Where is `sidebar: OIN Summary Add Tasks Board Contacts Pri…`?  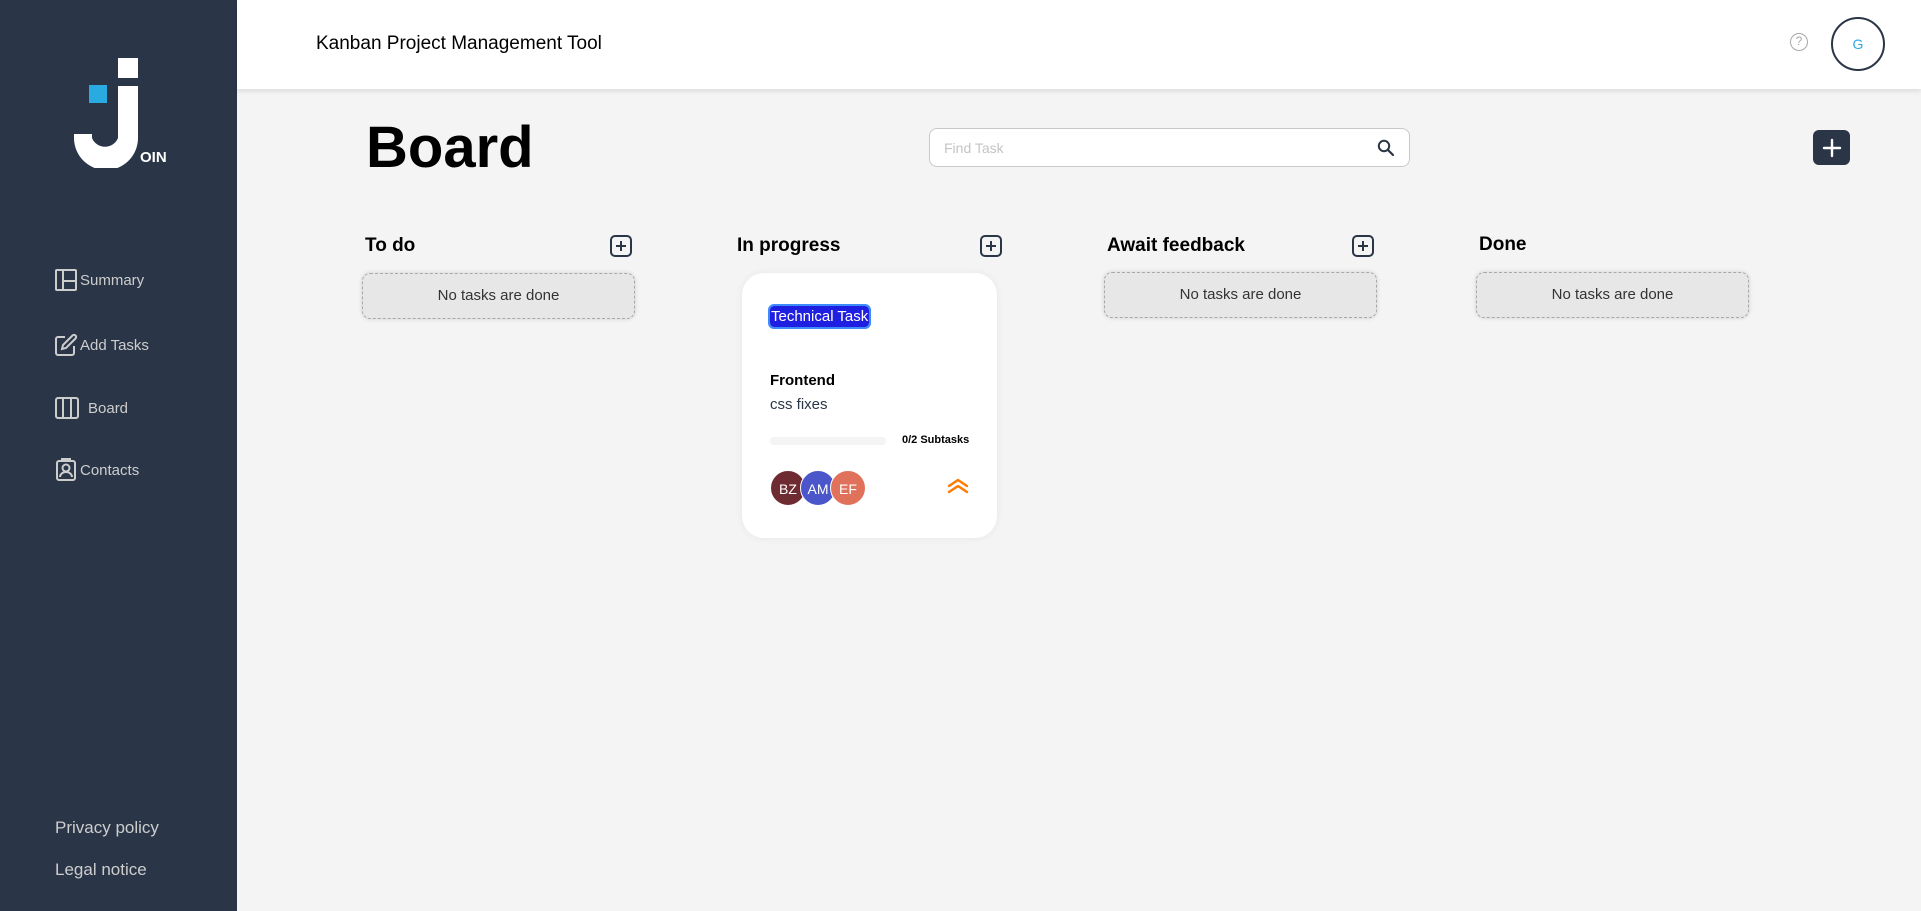 sidebar: OIN Summary Add Tasks Board Contacts Pri… is located at coordinates (118, 455).